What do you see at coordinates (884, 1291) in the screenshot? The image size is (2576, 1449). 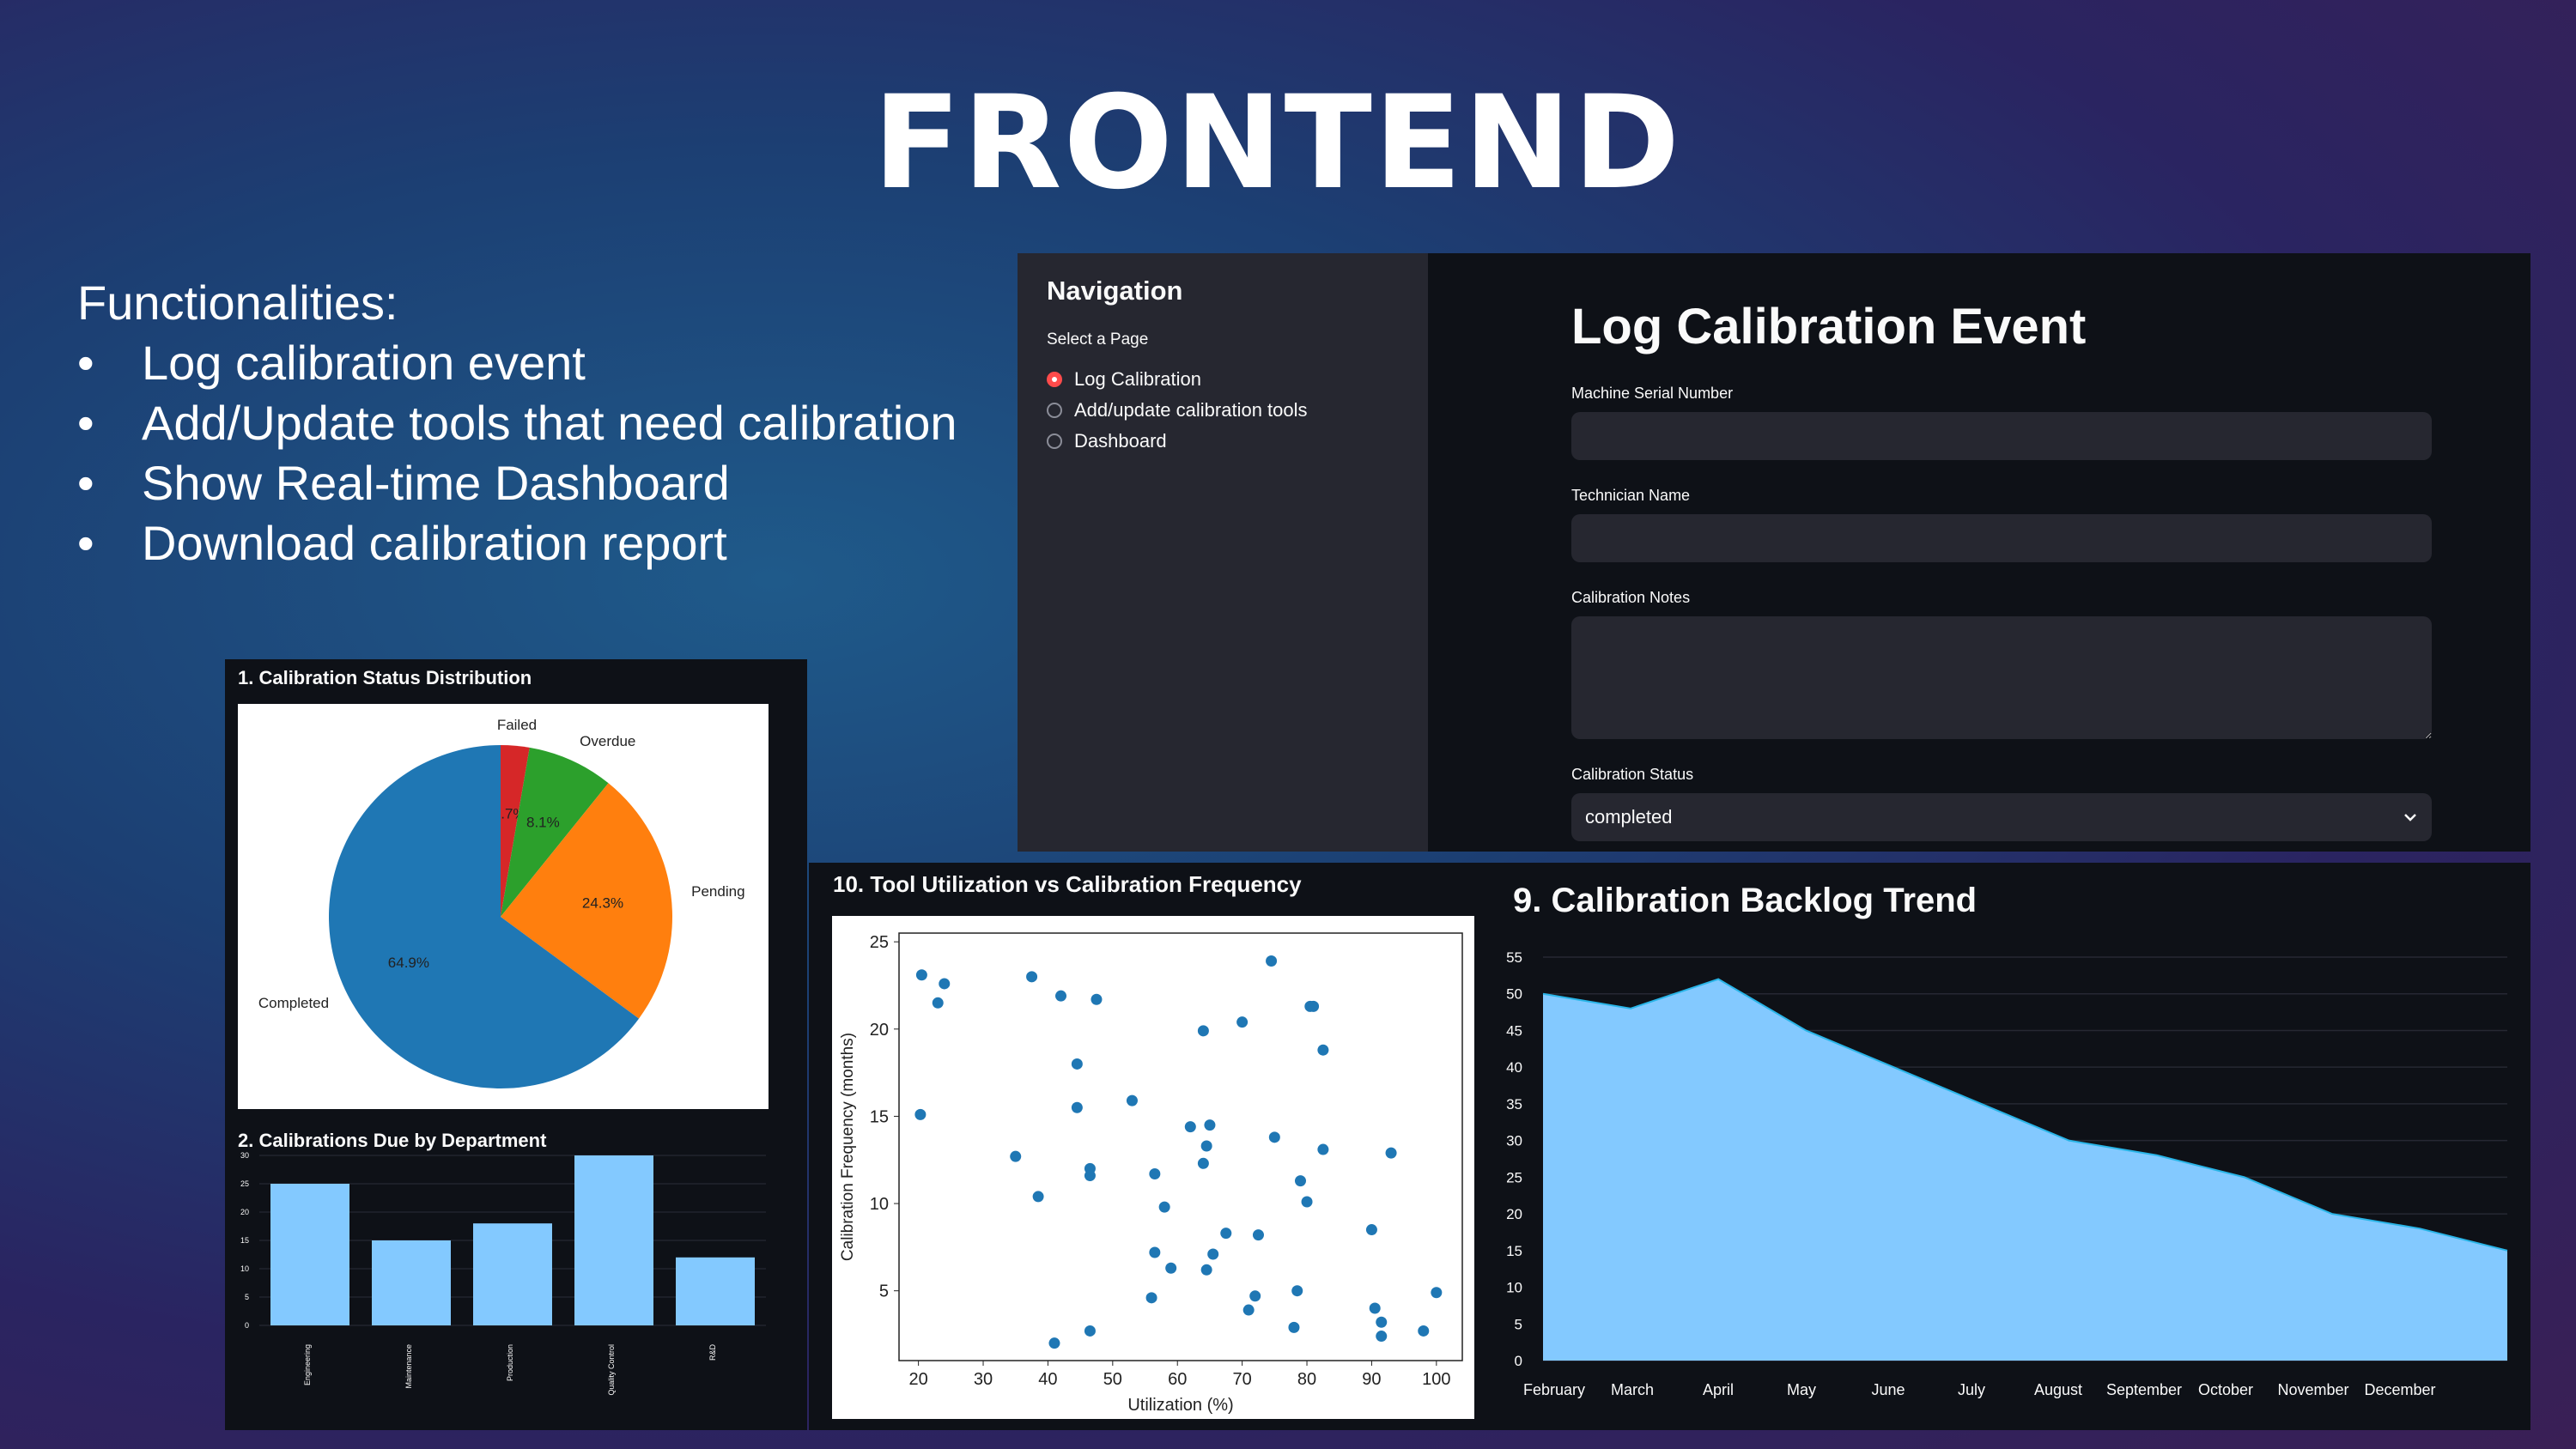 I see `scatter-ytick-label: 5` at bounding box center [884, 1291].